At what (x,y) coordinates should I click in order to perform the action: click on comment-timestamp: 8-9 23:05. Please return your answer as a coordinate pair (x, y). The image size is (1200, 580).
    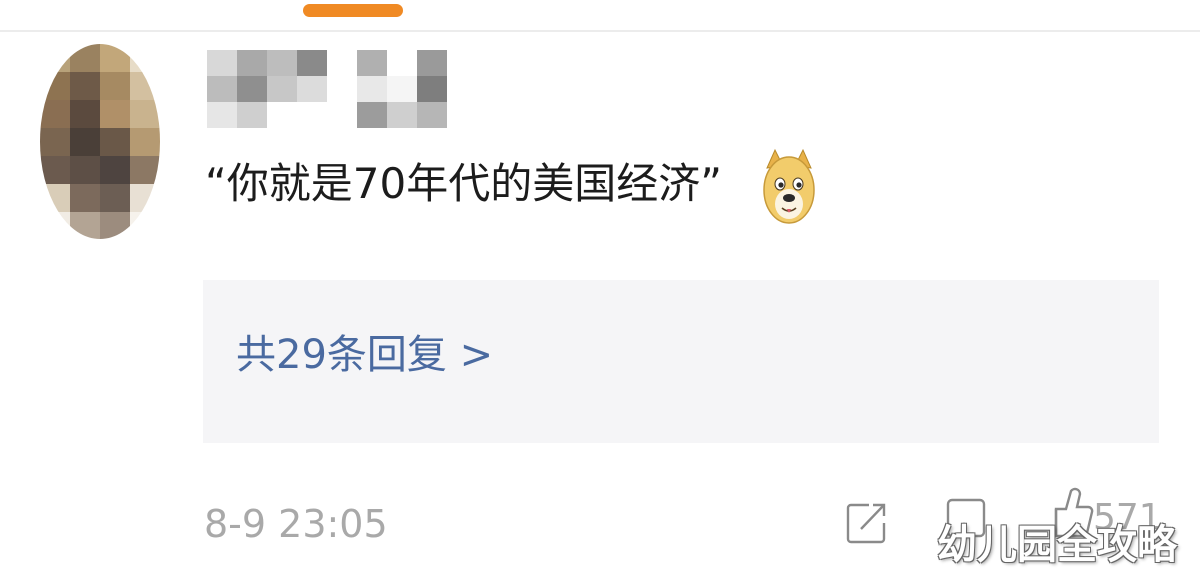
    Looking at the image, I should click on (296, 524).